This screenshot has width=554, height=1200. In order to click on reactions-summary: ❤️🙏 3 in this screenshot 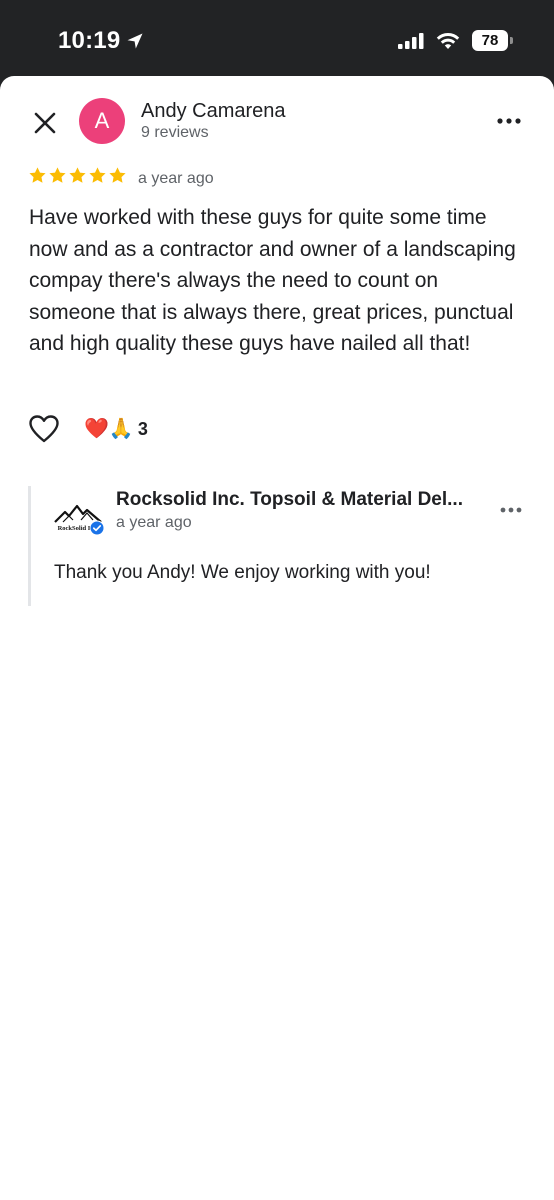, I will do `click(116, 429)`.